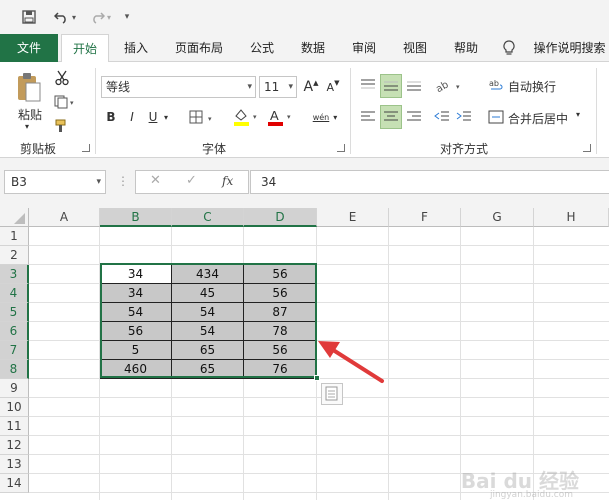 This screenshot has width=609, height=500. What do you see at coordinates (14, 255) in the screenshot?
I see `row-header-2: 2` at bounding box center [14, 255].